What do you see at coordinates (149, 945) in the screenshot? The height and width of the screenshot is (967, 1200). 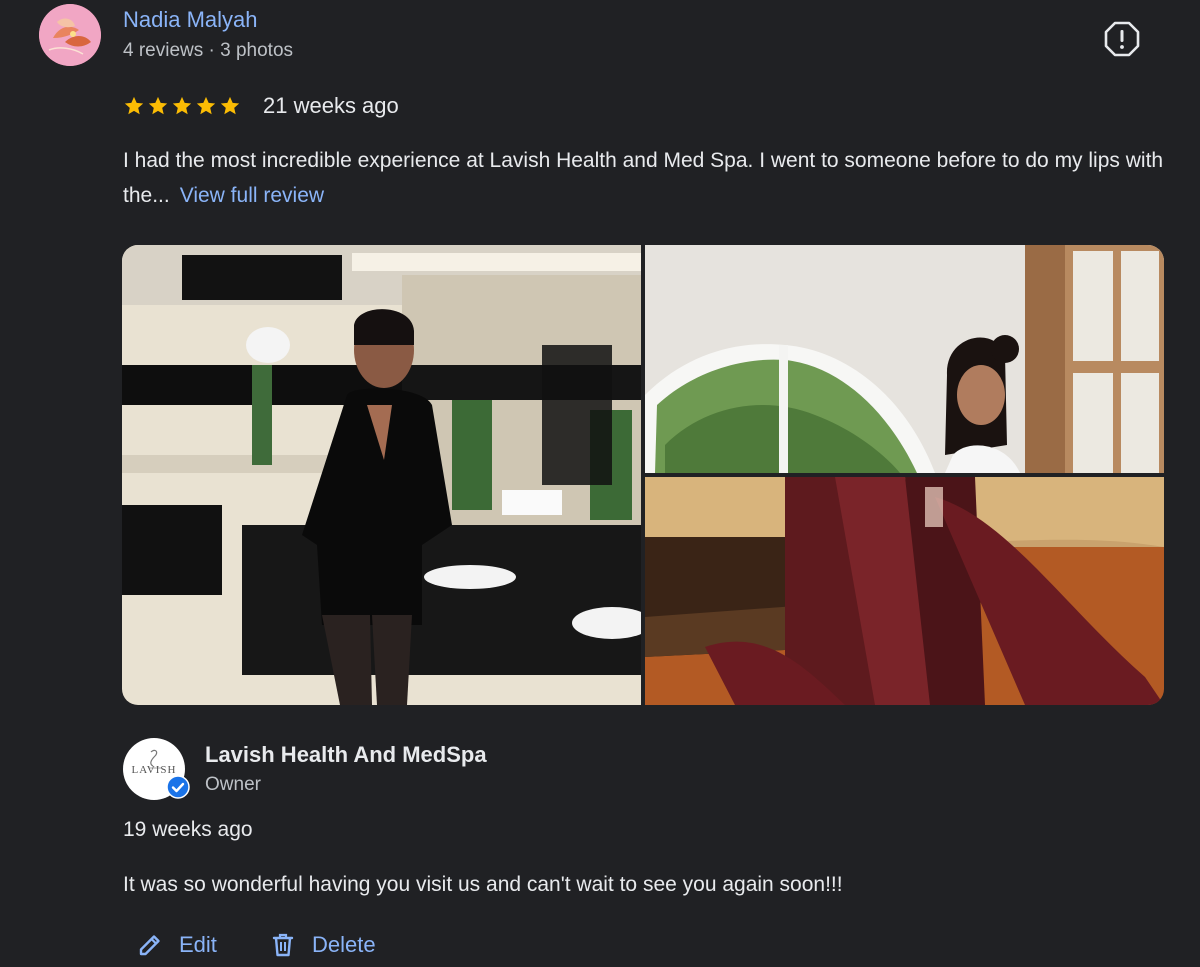 I see `pencil-icon` at bounding box center [149, 945].